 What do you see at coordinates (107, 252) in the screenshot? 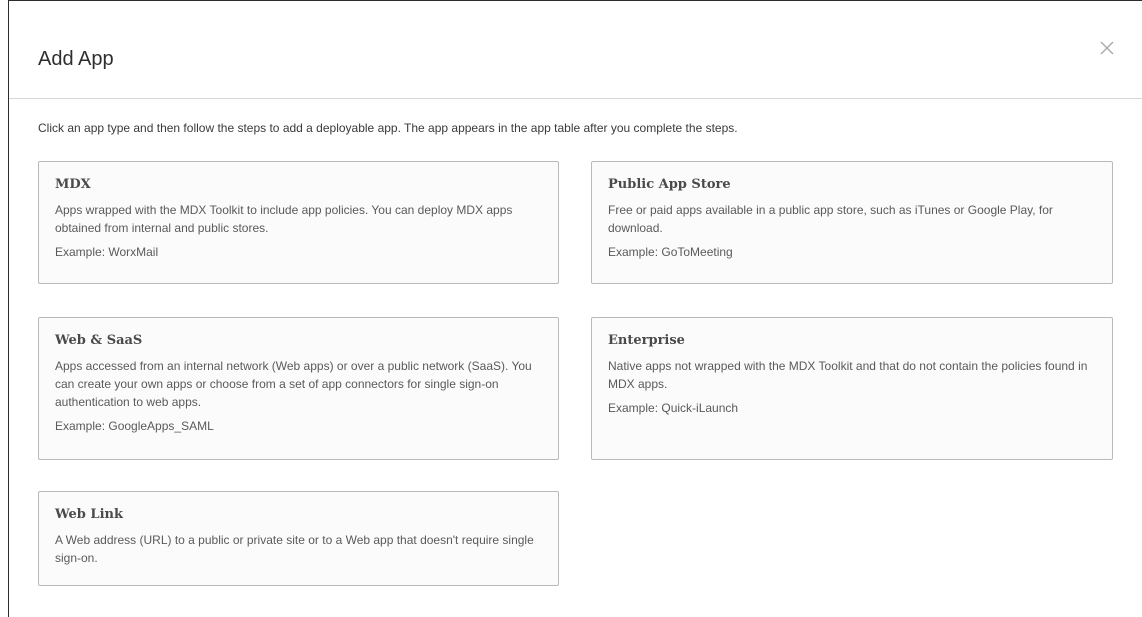
I see `card-example: Example: WorxMail` at bounding box center [107, 252].